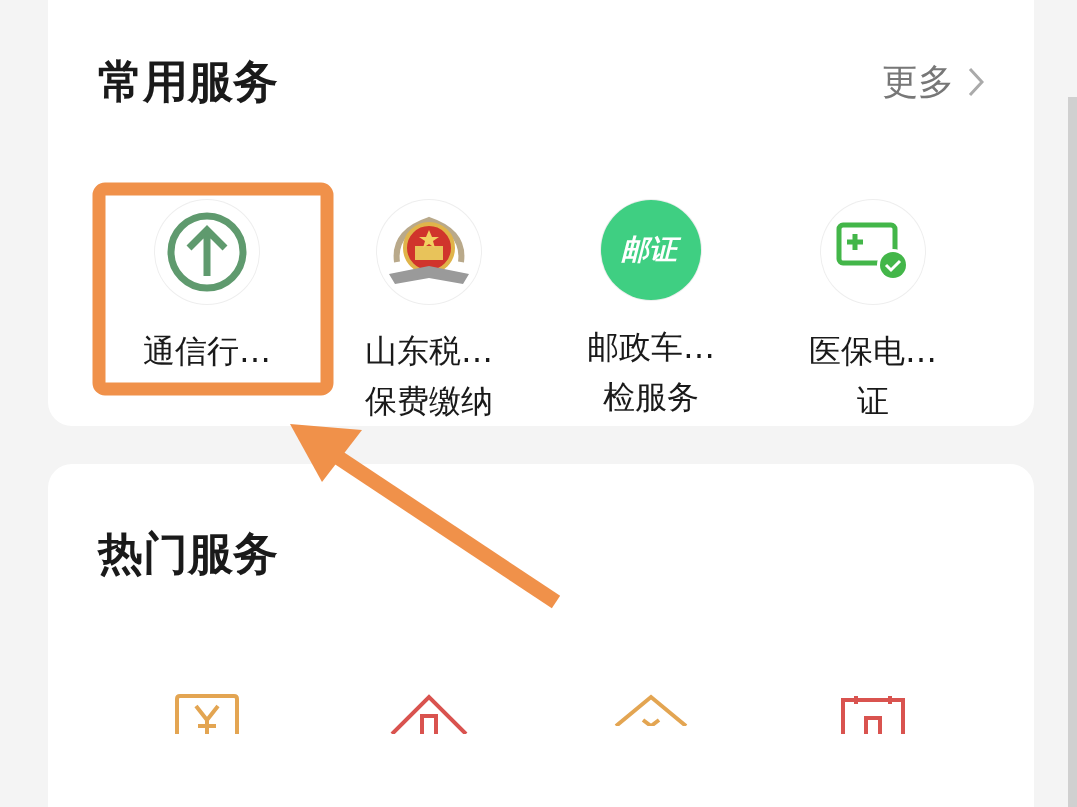 The image size is (1077, 807). I want to click on service-label: 检服务, so click(651, 397).